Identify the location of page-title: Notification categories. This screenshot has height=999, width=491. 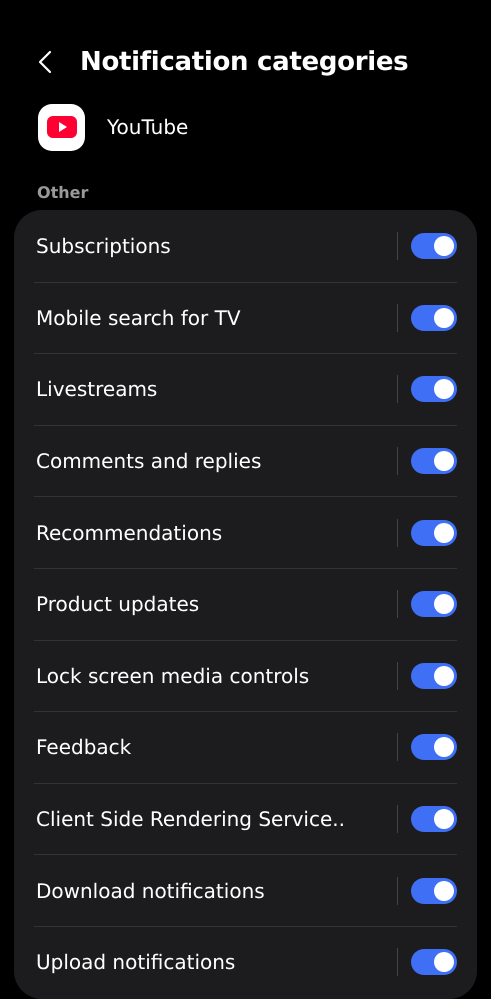
(244, 62).